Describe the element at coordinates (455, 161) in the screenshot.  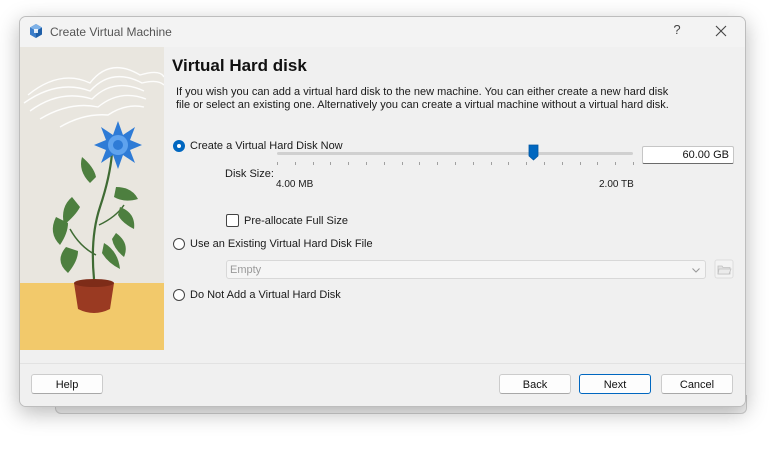
I see `disk-size-slider` at that location.